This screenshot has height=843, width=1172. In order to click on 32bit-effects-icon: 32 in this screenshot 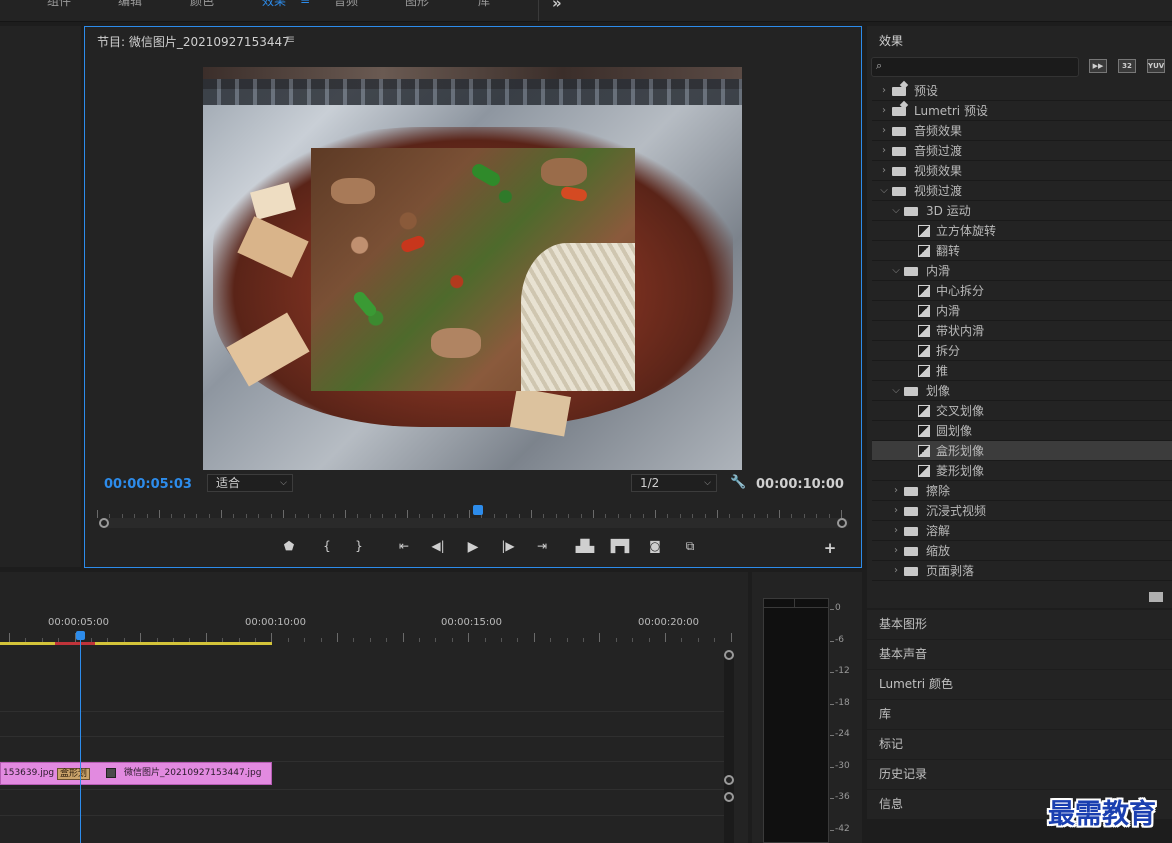, I will do `click(1127, 66)`.